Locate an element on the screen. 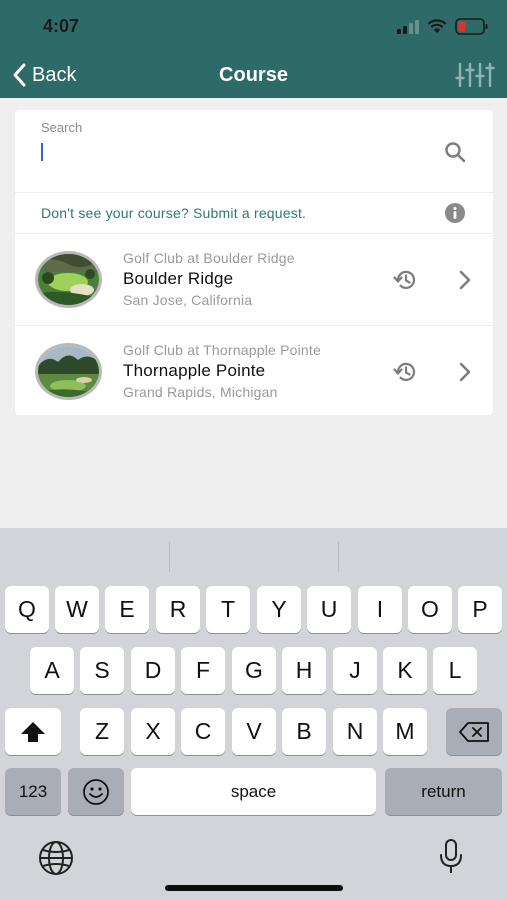 The image size is (507, 900). app-header: 4:07 Back Course is located at coordinates (253, 49).